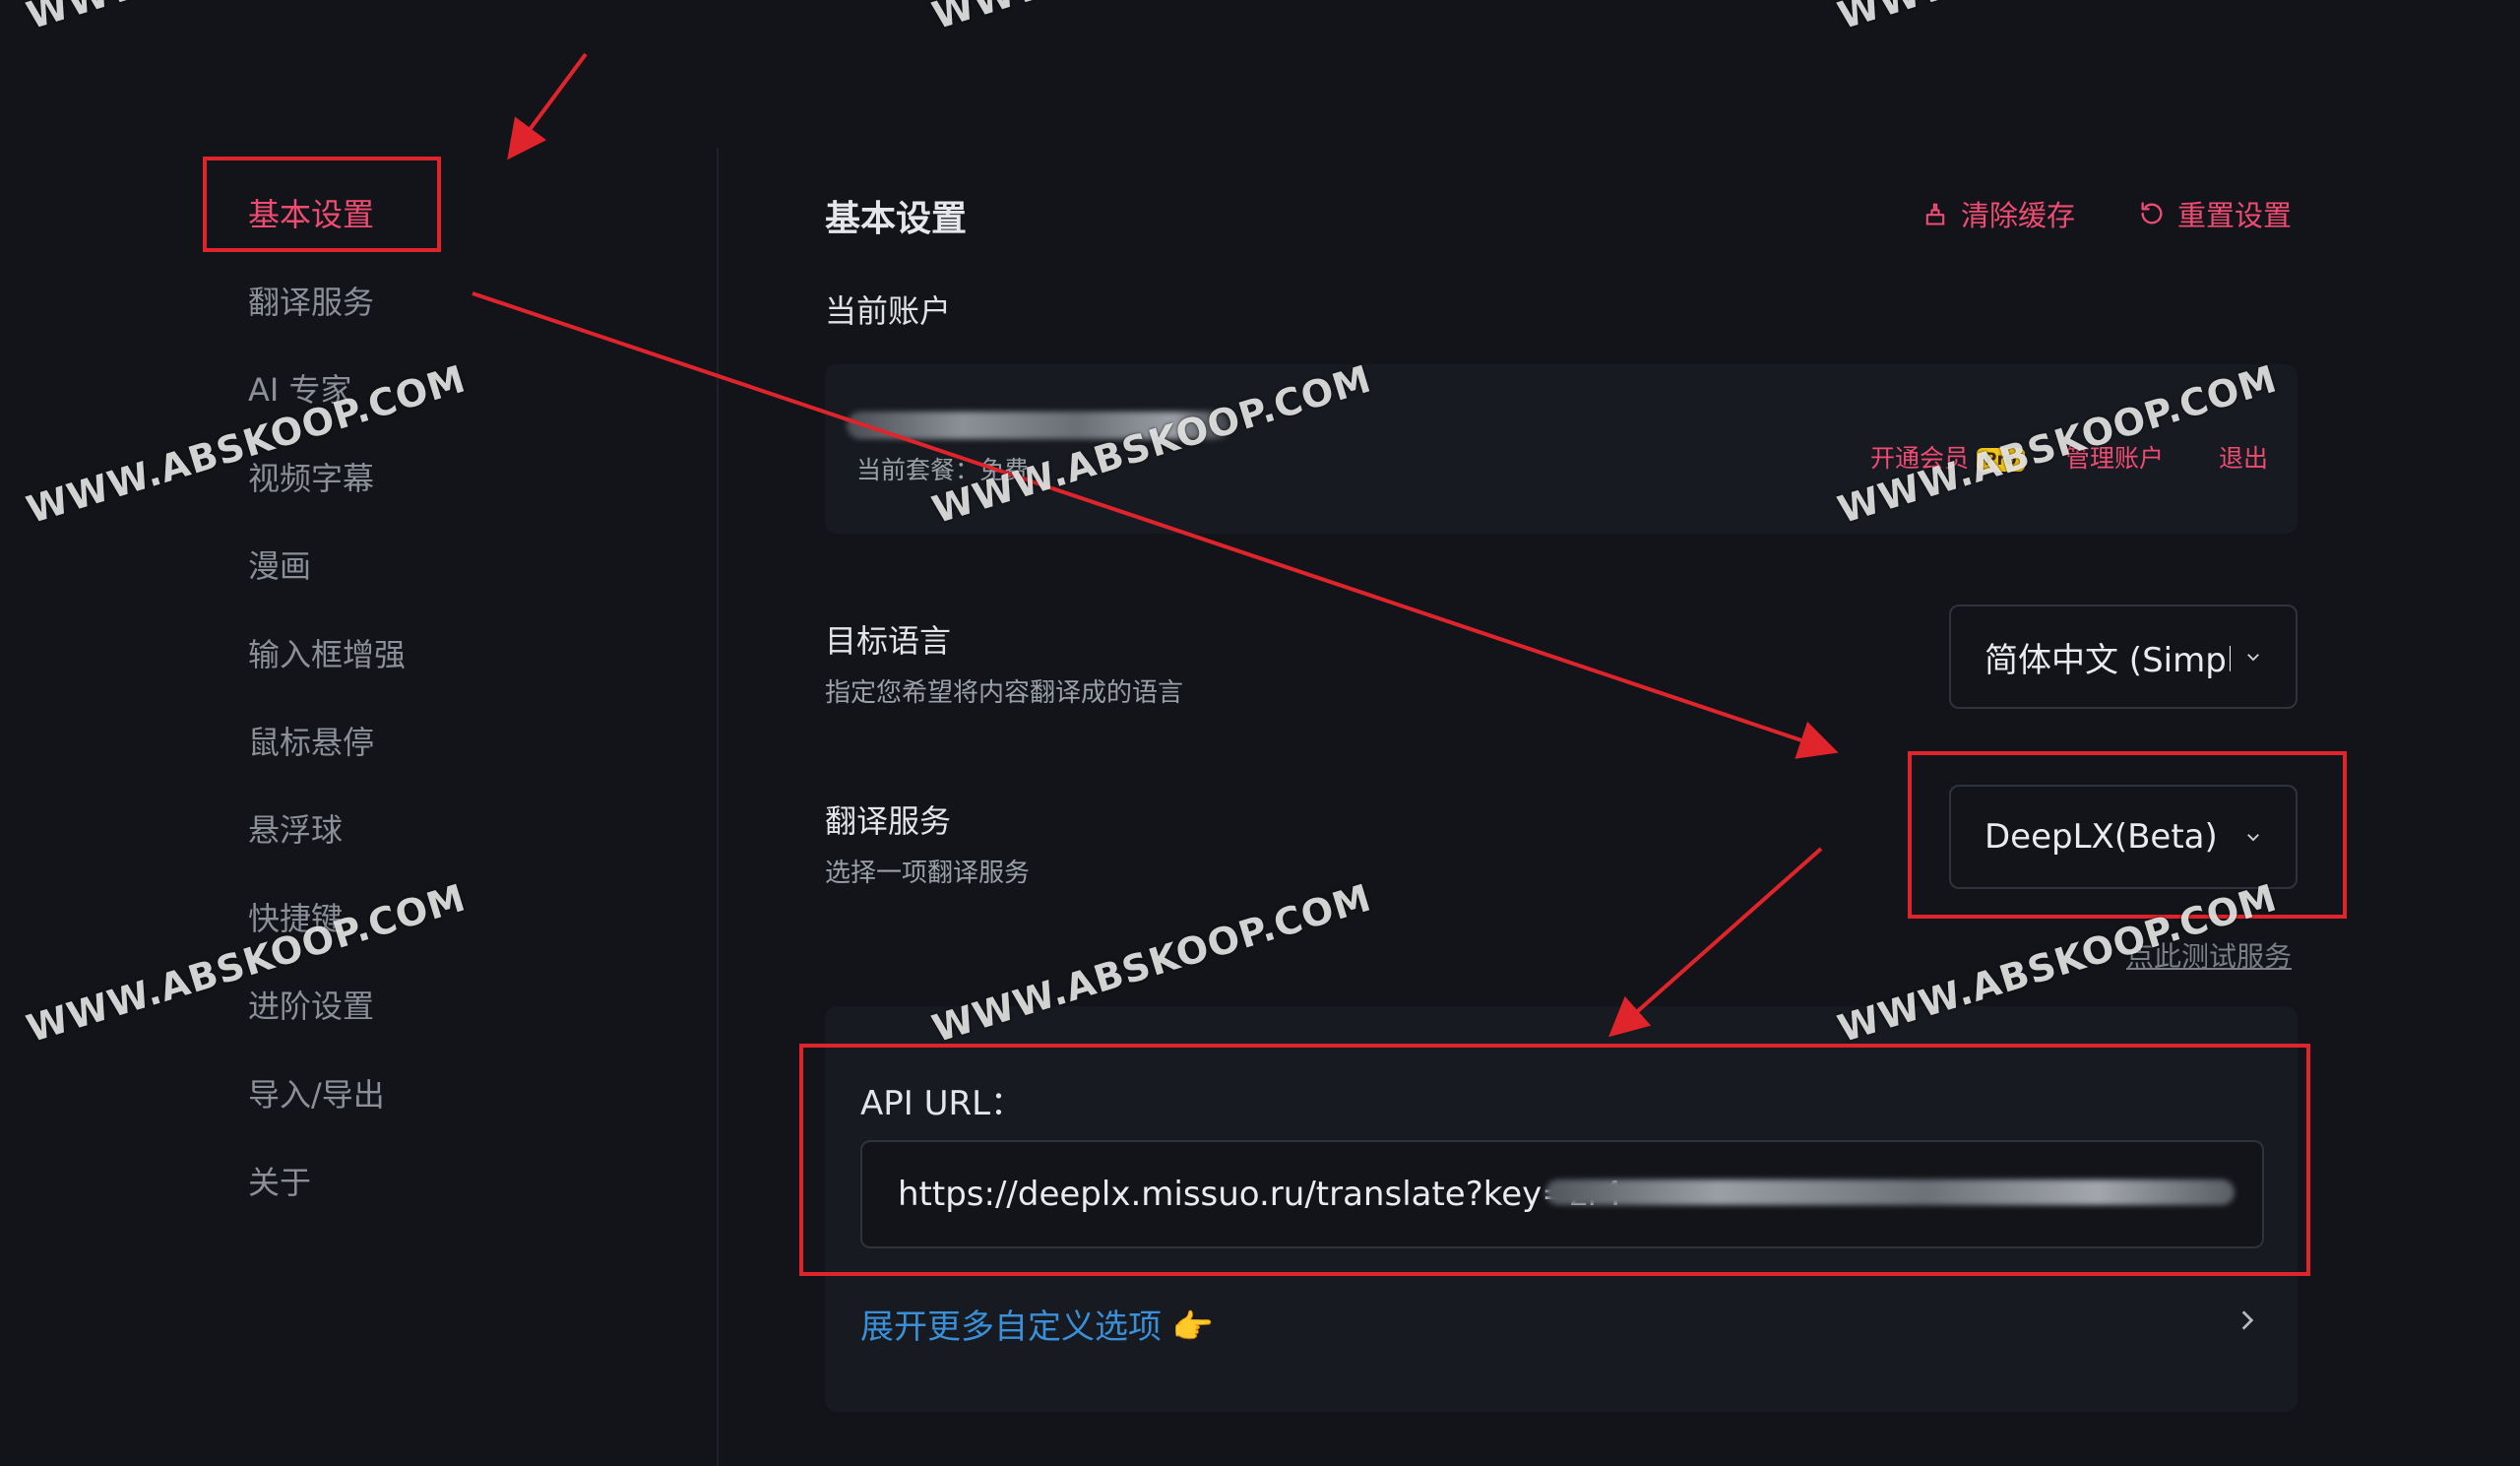 Image resolution: width=2520 pixels, height=1466 pixels. Describe the element at coordinates (279, 1181) in the screenshot. I see `sidebar-item-about: 关于` at that location.